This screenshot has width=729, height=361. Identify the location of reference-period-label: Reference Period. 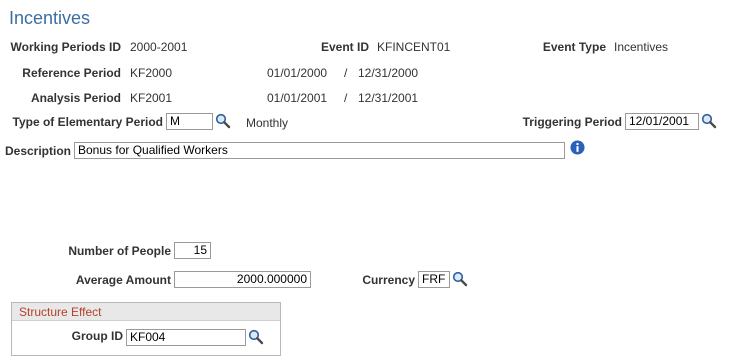
(71, 73).